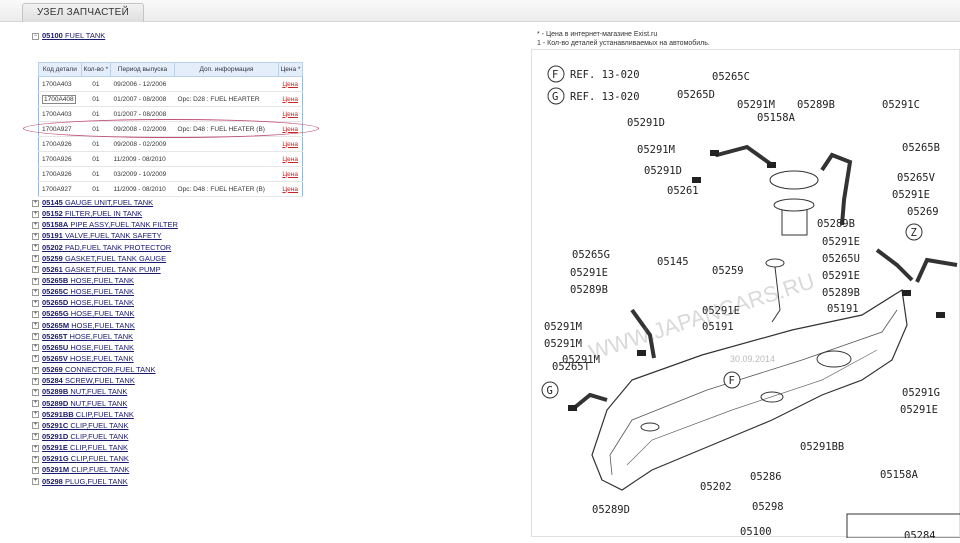 The width and height of the screenshot is (960, 543). Describe the element at coordinates (88, 325) in the screenshot. I see `part-link: 05265M HOSE,FUEL TANK` at that location.